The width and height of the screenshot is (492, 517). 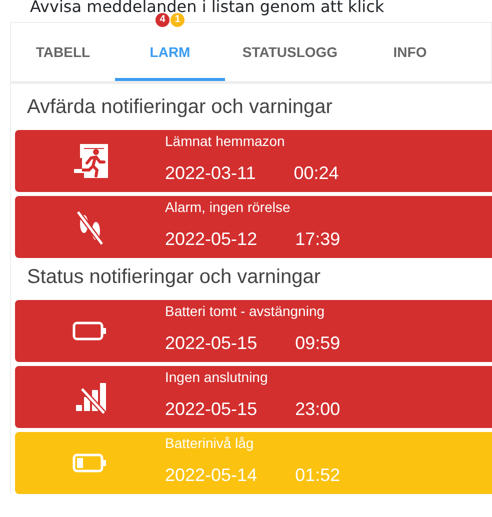 I want to click on notification-time: 17:39, so click(x=317, y=239).